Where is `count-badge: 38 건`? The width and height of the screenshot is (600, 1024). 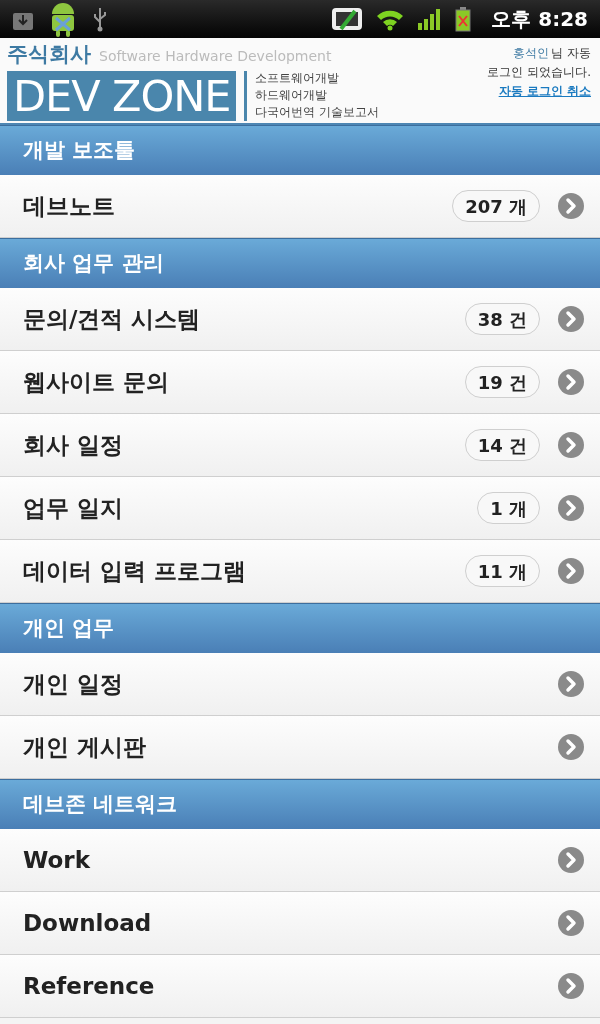 count-badge: 38 건 is located at coordinates (502, 319).